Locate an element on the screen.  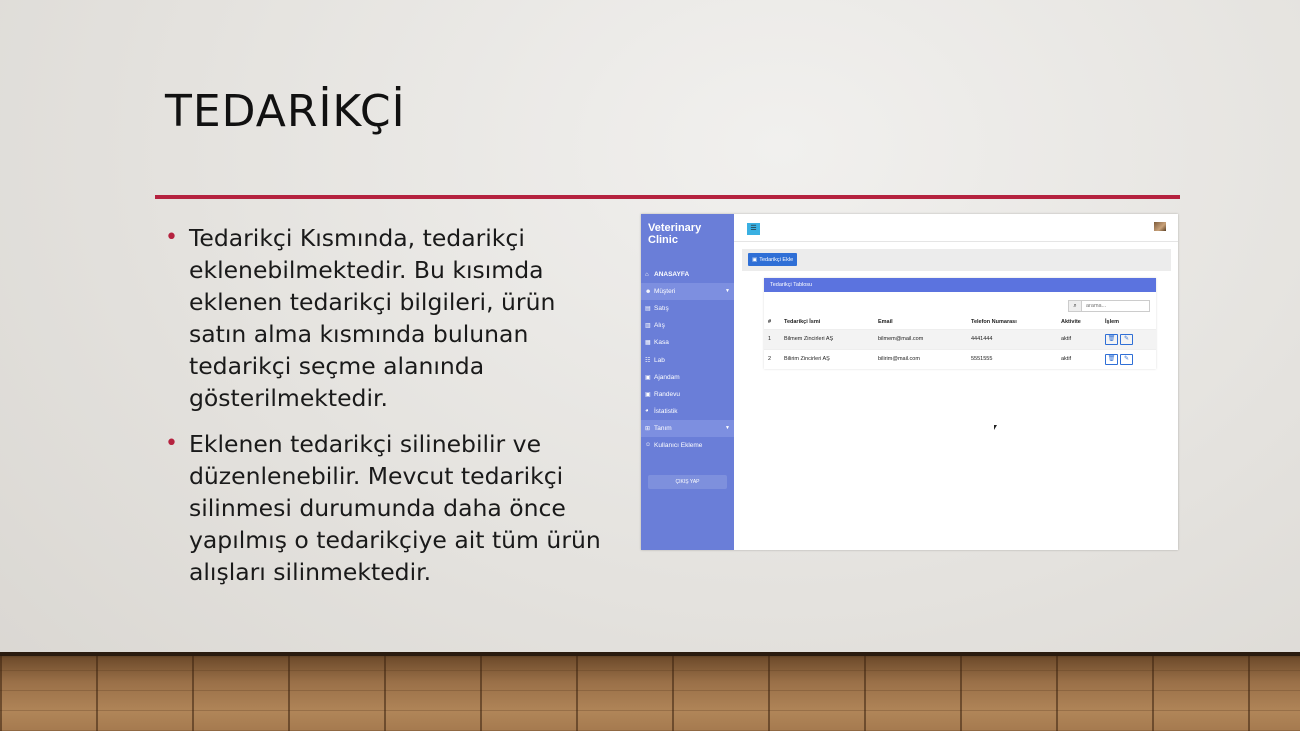
truck-icon: ▥ is located at coordinates (648, 326).